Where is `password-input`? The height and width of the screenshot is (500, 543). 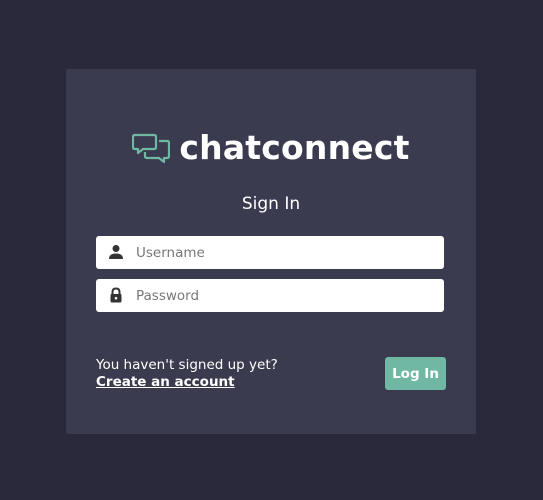 password-input is located at coordinates (286, 295).